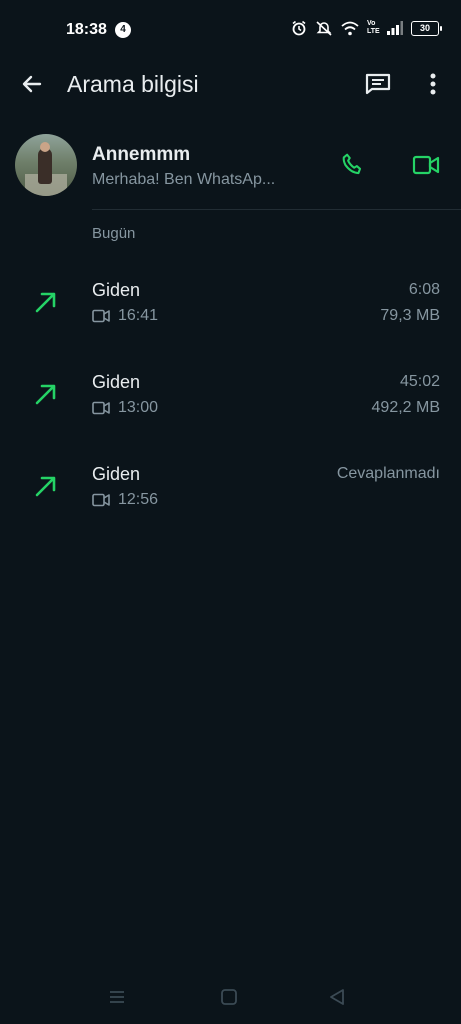 Image resolution: width=461 pixels, height=1024 pixels. I want to click on call-data-size: 492,2 MB, so click(405, 407).